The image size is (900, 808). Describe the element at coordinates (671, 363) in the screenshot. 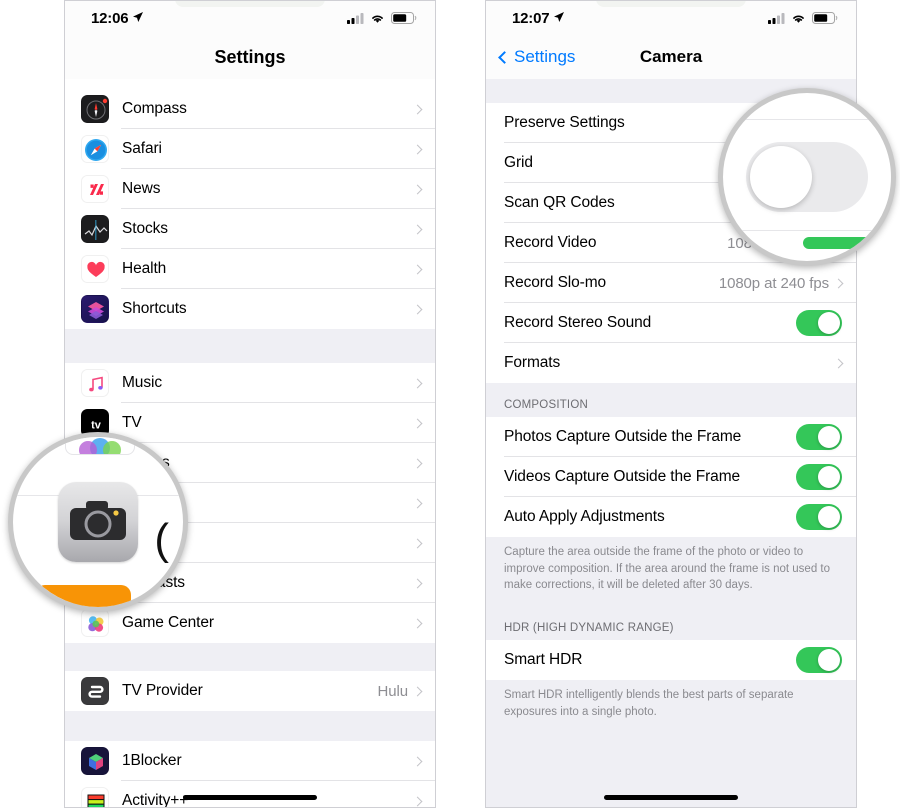

I see `settings-row-formats: Formats` at that location.